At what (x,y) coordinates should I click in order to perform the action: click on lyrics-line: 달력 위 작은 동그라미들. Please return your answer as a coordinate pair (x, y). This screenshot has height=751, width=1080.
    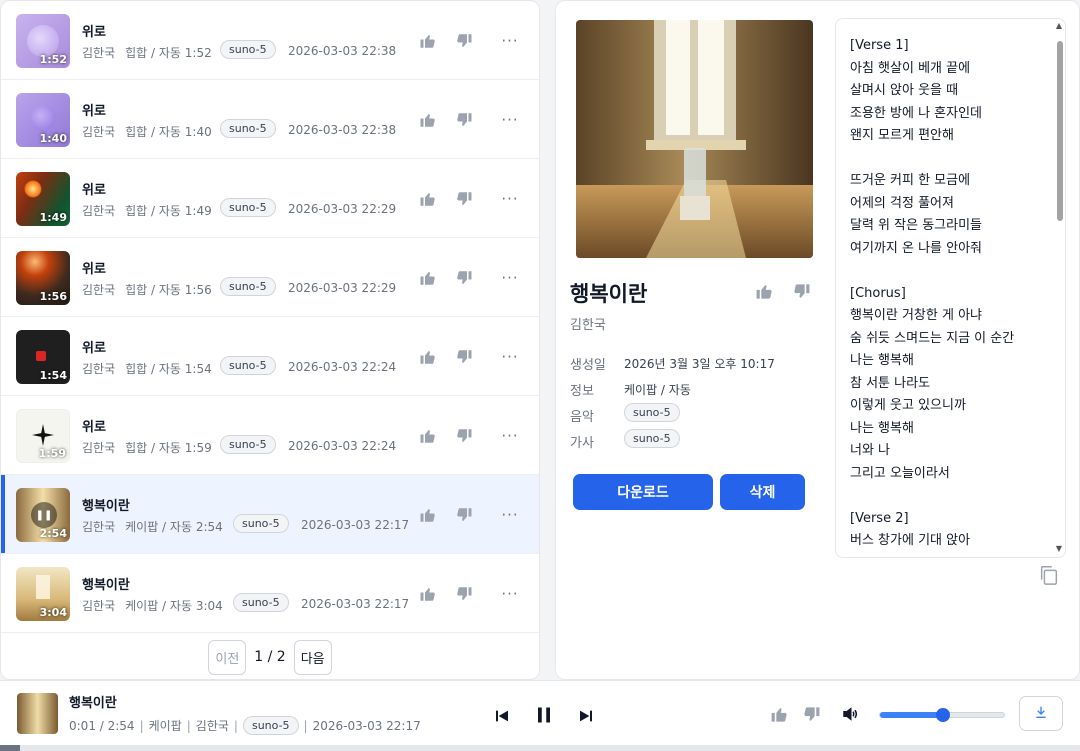
    Looking at the image, I should click on (916, 225).